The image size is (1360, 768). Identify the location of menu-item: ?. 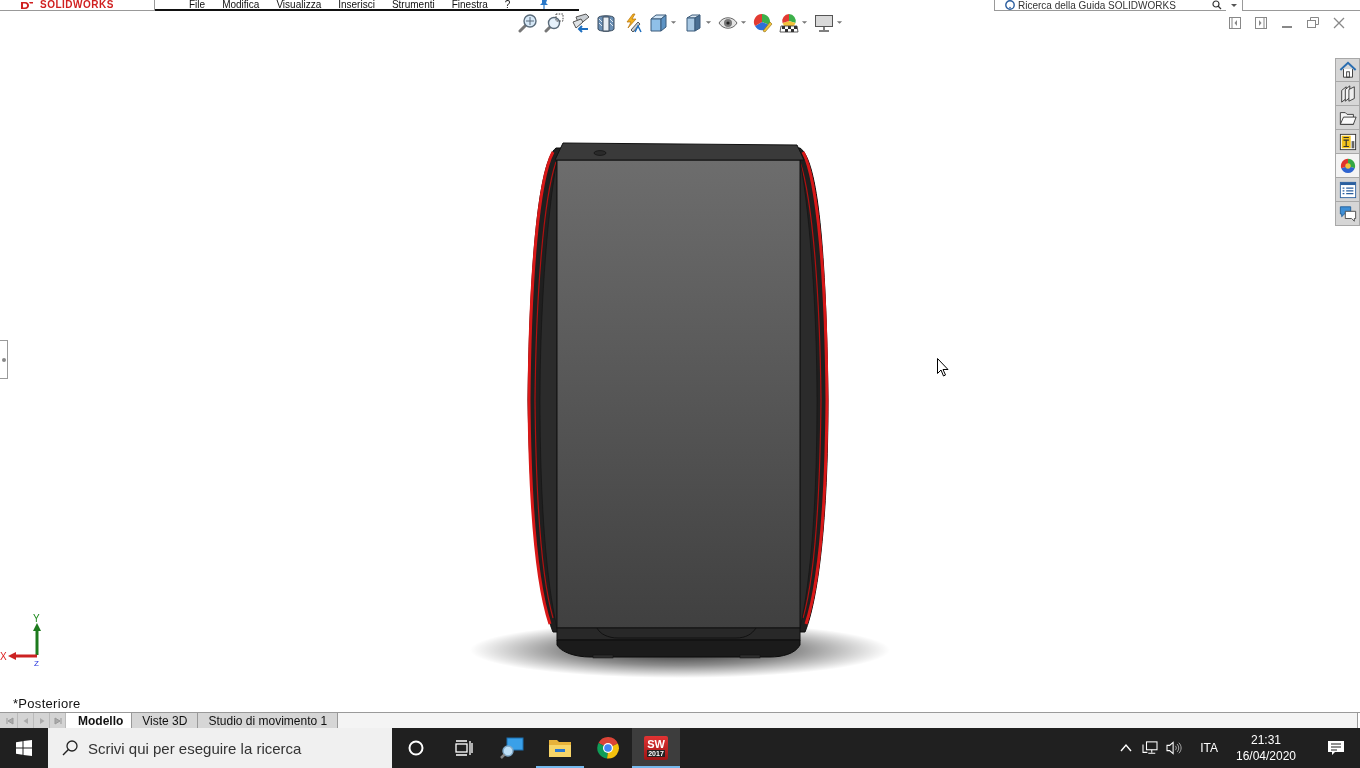
(508, 4).